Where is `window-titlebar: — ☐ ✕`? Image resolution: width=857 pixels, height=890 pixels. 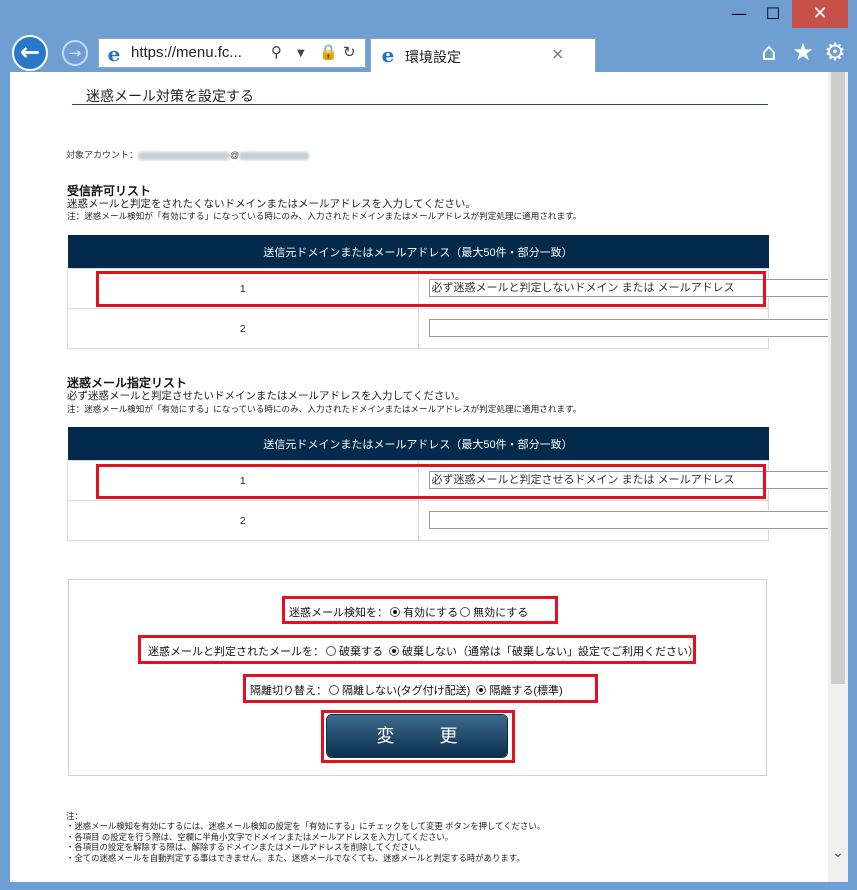
window-titlebar: — ☐ ✕ is located at coordinates (428, 16).